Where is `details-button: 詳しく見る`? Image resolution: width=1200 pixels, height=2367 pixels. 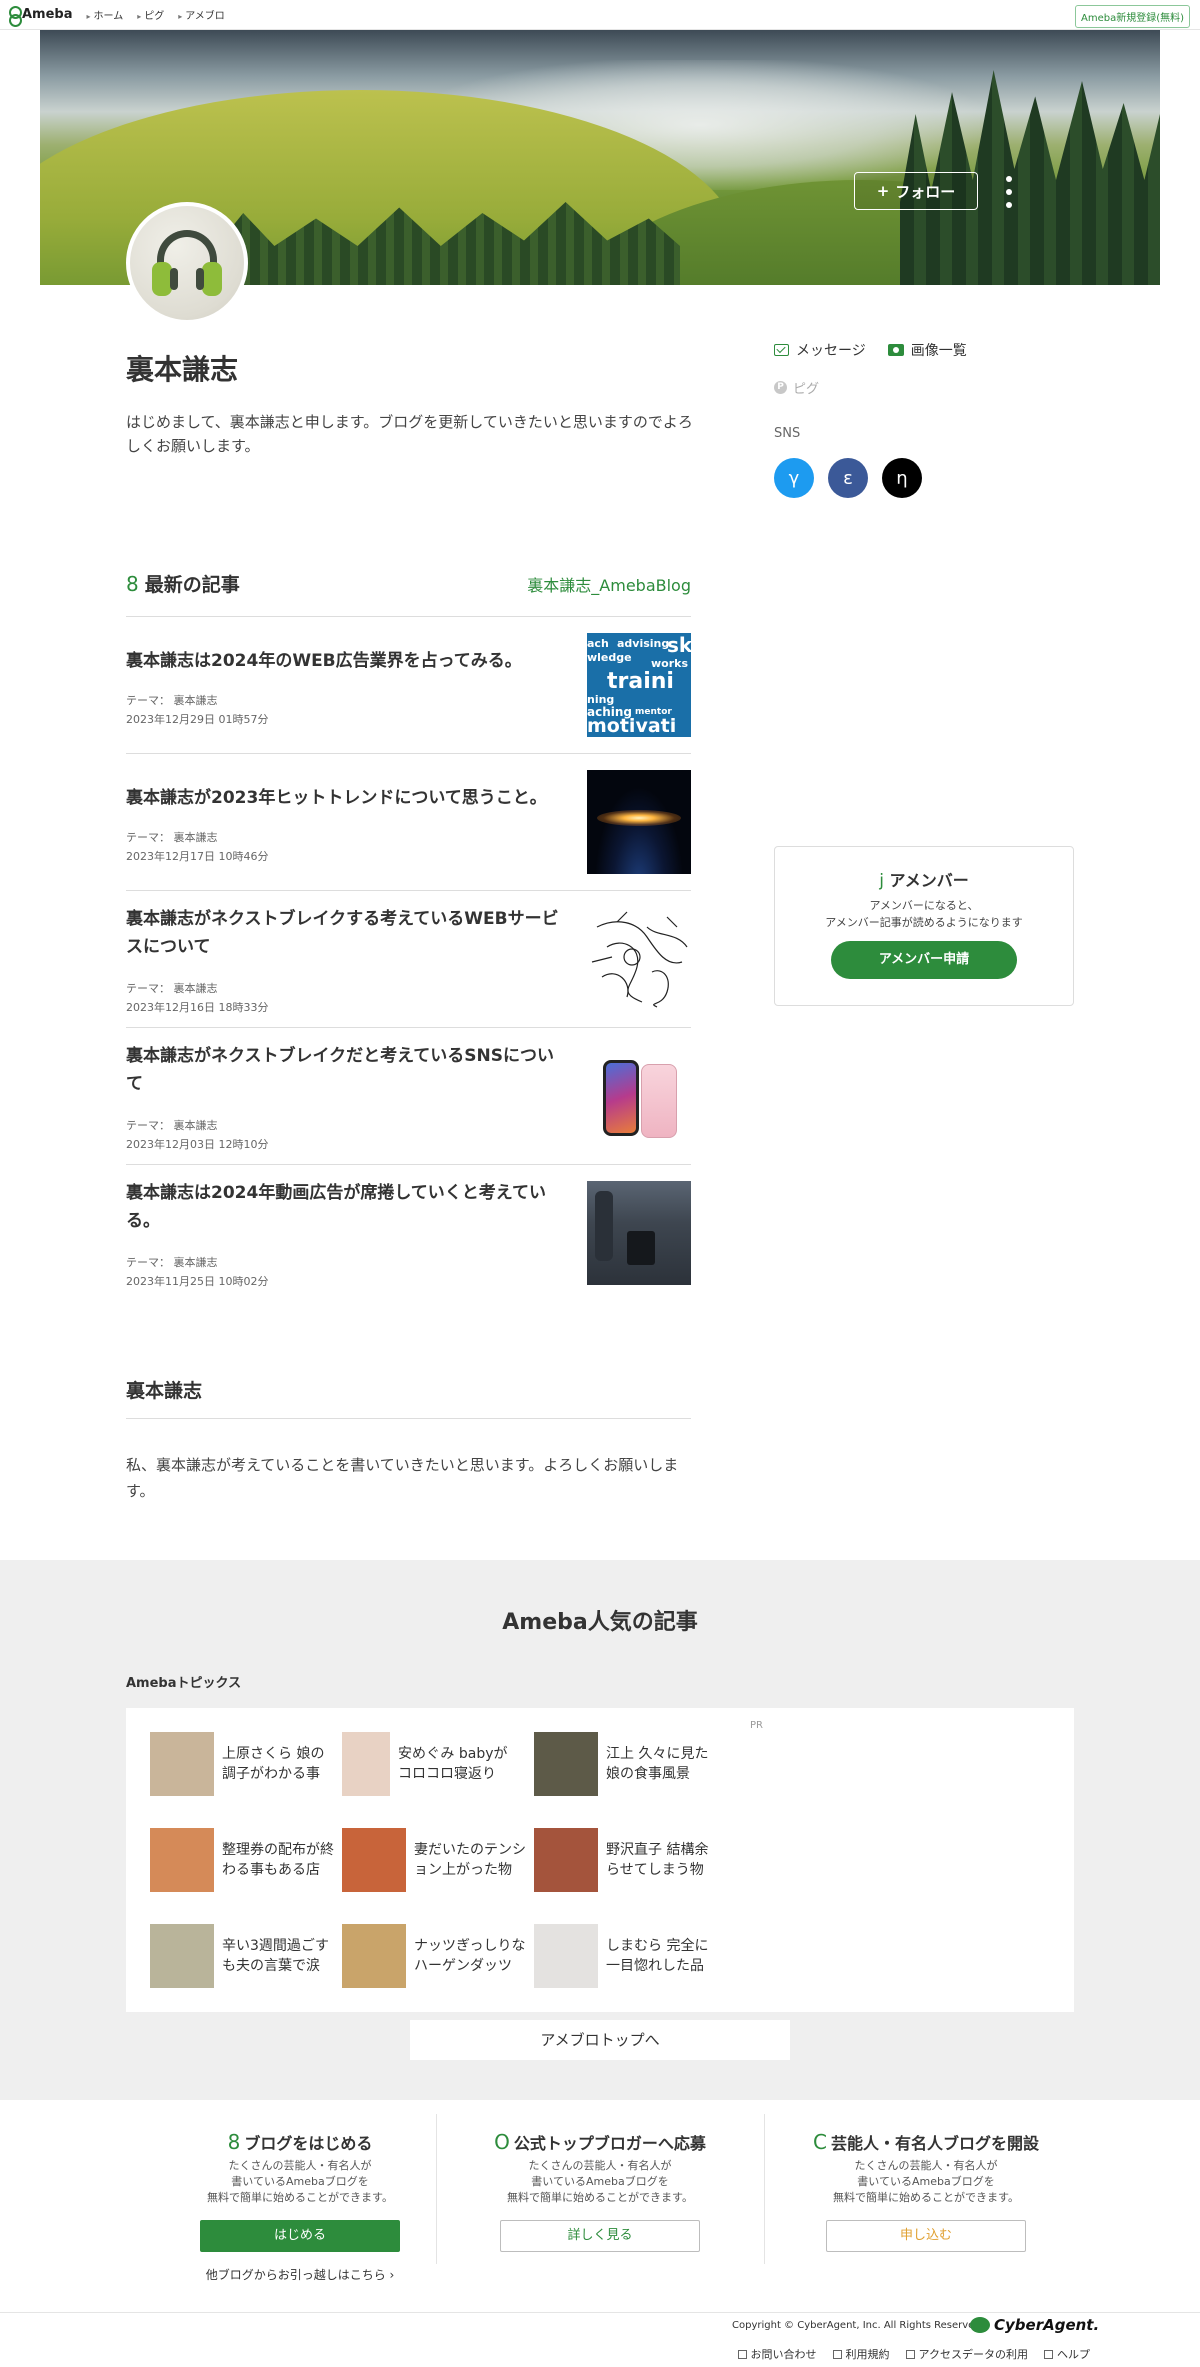 details-button: 詳しく見る is located at coordinates (600, 2236).